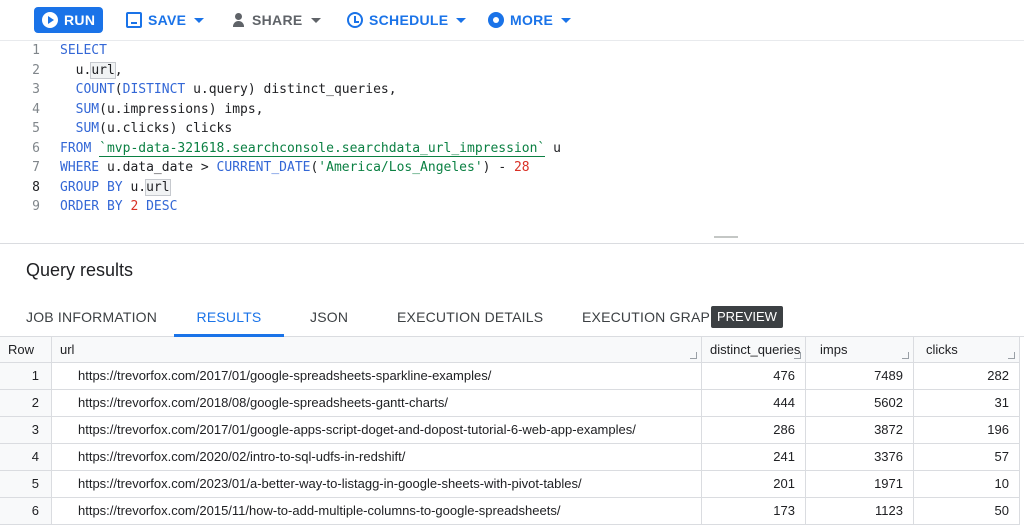 The image size is (1024, 525). Describe the element at coordinates (496, 20) in the screenshot. I see `gear-icon` at that location.